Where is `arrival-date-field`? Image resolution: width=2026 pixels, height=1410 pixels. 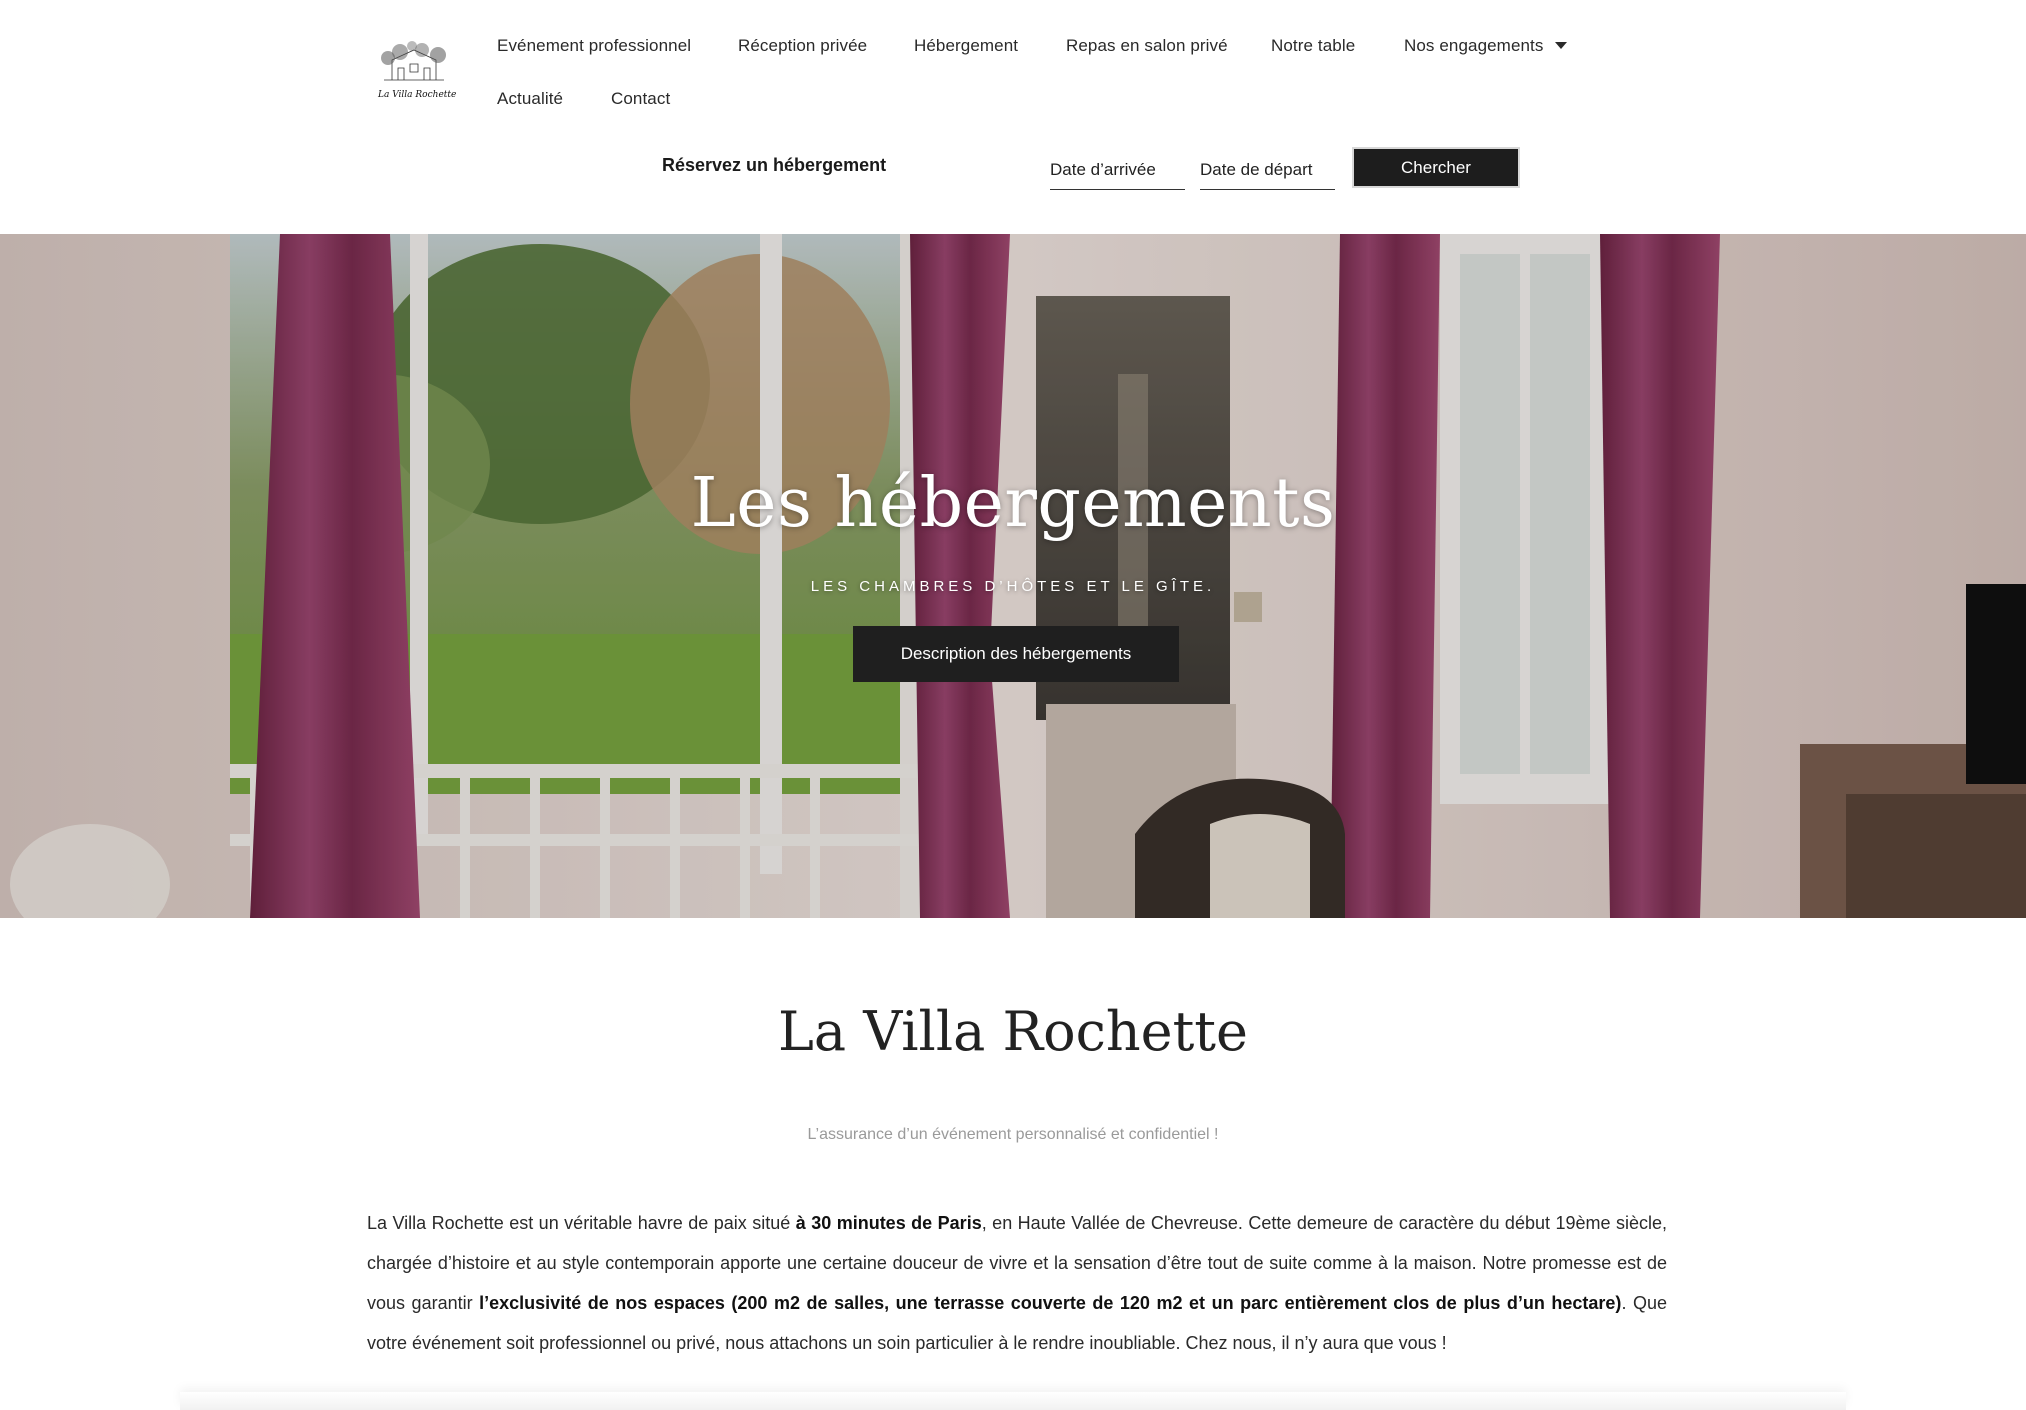
arrival-date-field is located at coordinates (1117, 170).